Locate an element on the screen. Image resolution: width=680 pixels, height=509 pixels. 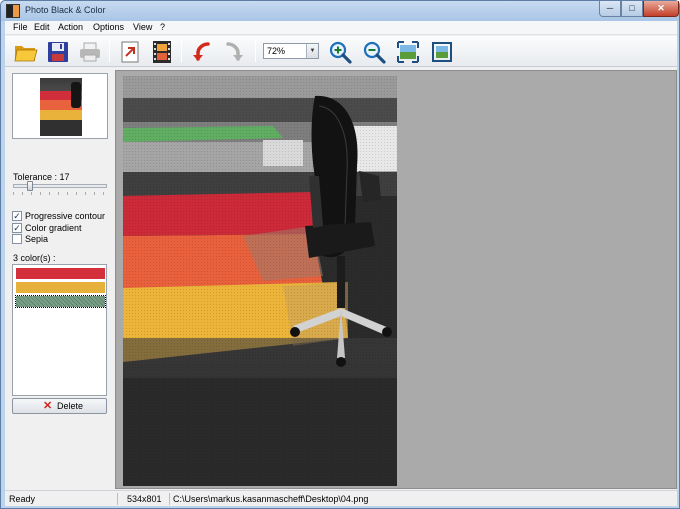
zoom-select: 72% ▼ is located at coordinates (291, 51).